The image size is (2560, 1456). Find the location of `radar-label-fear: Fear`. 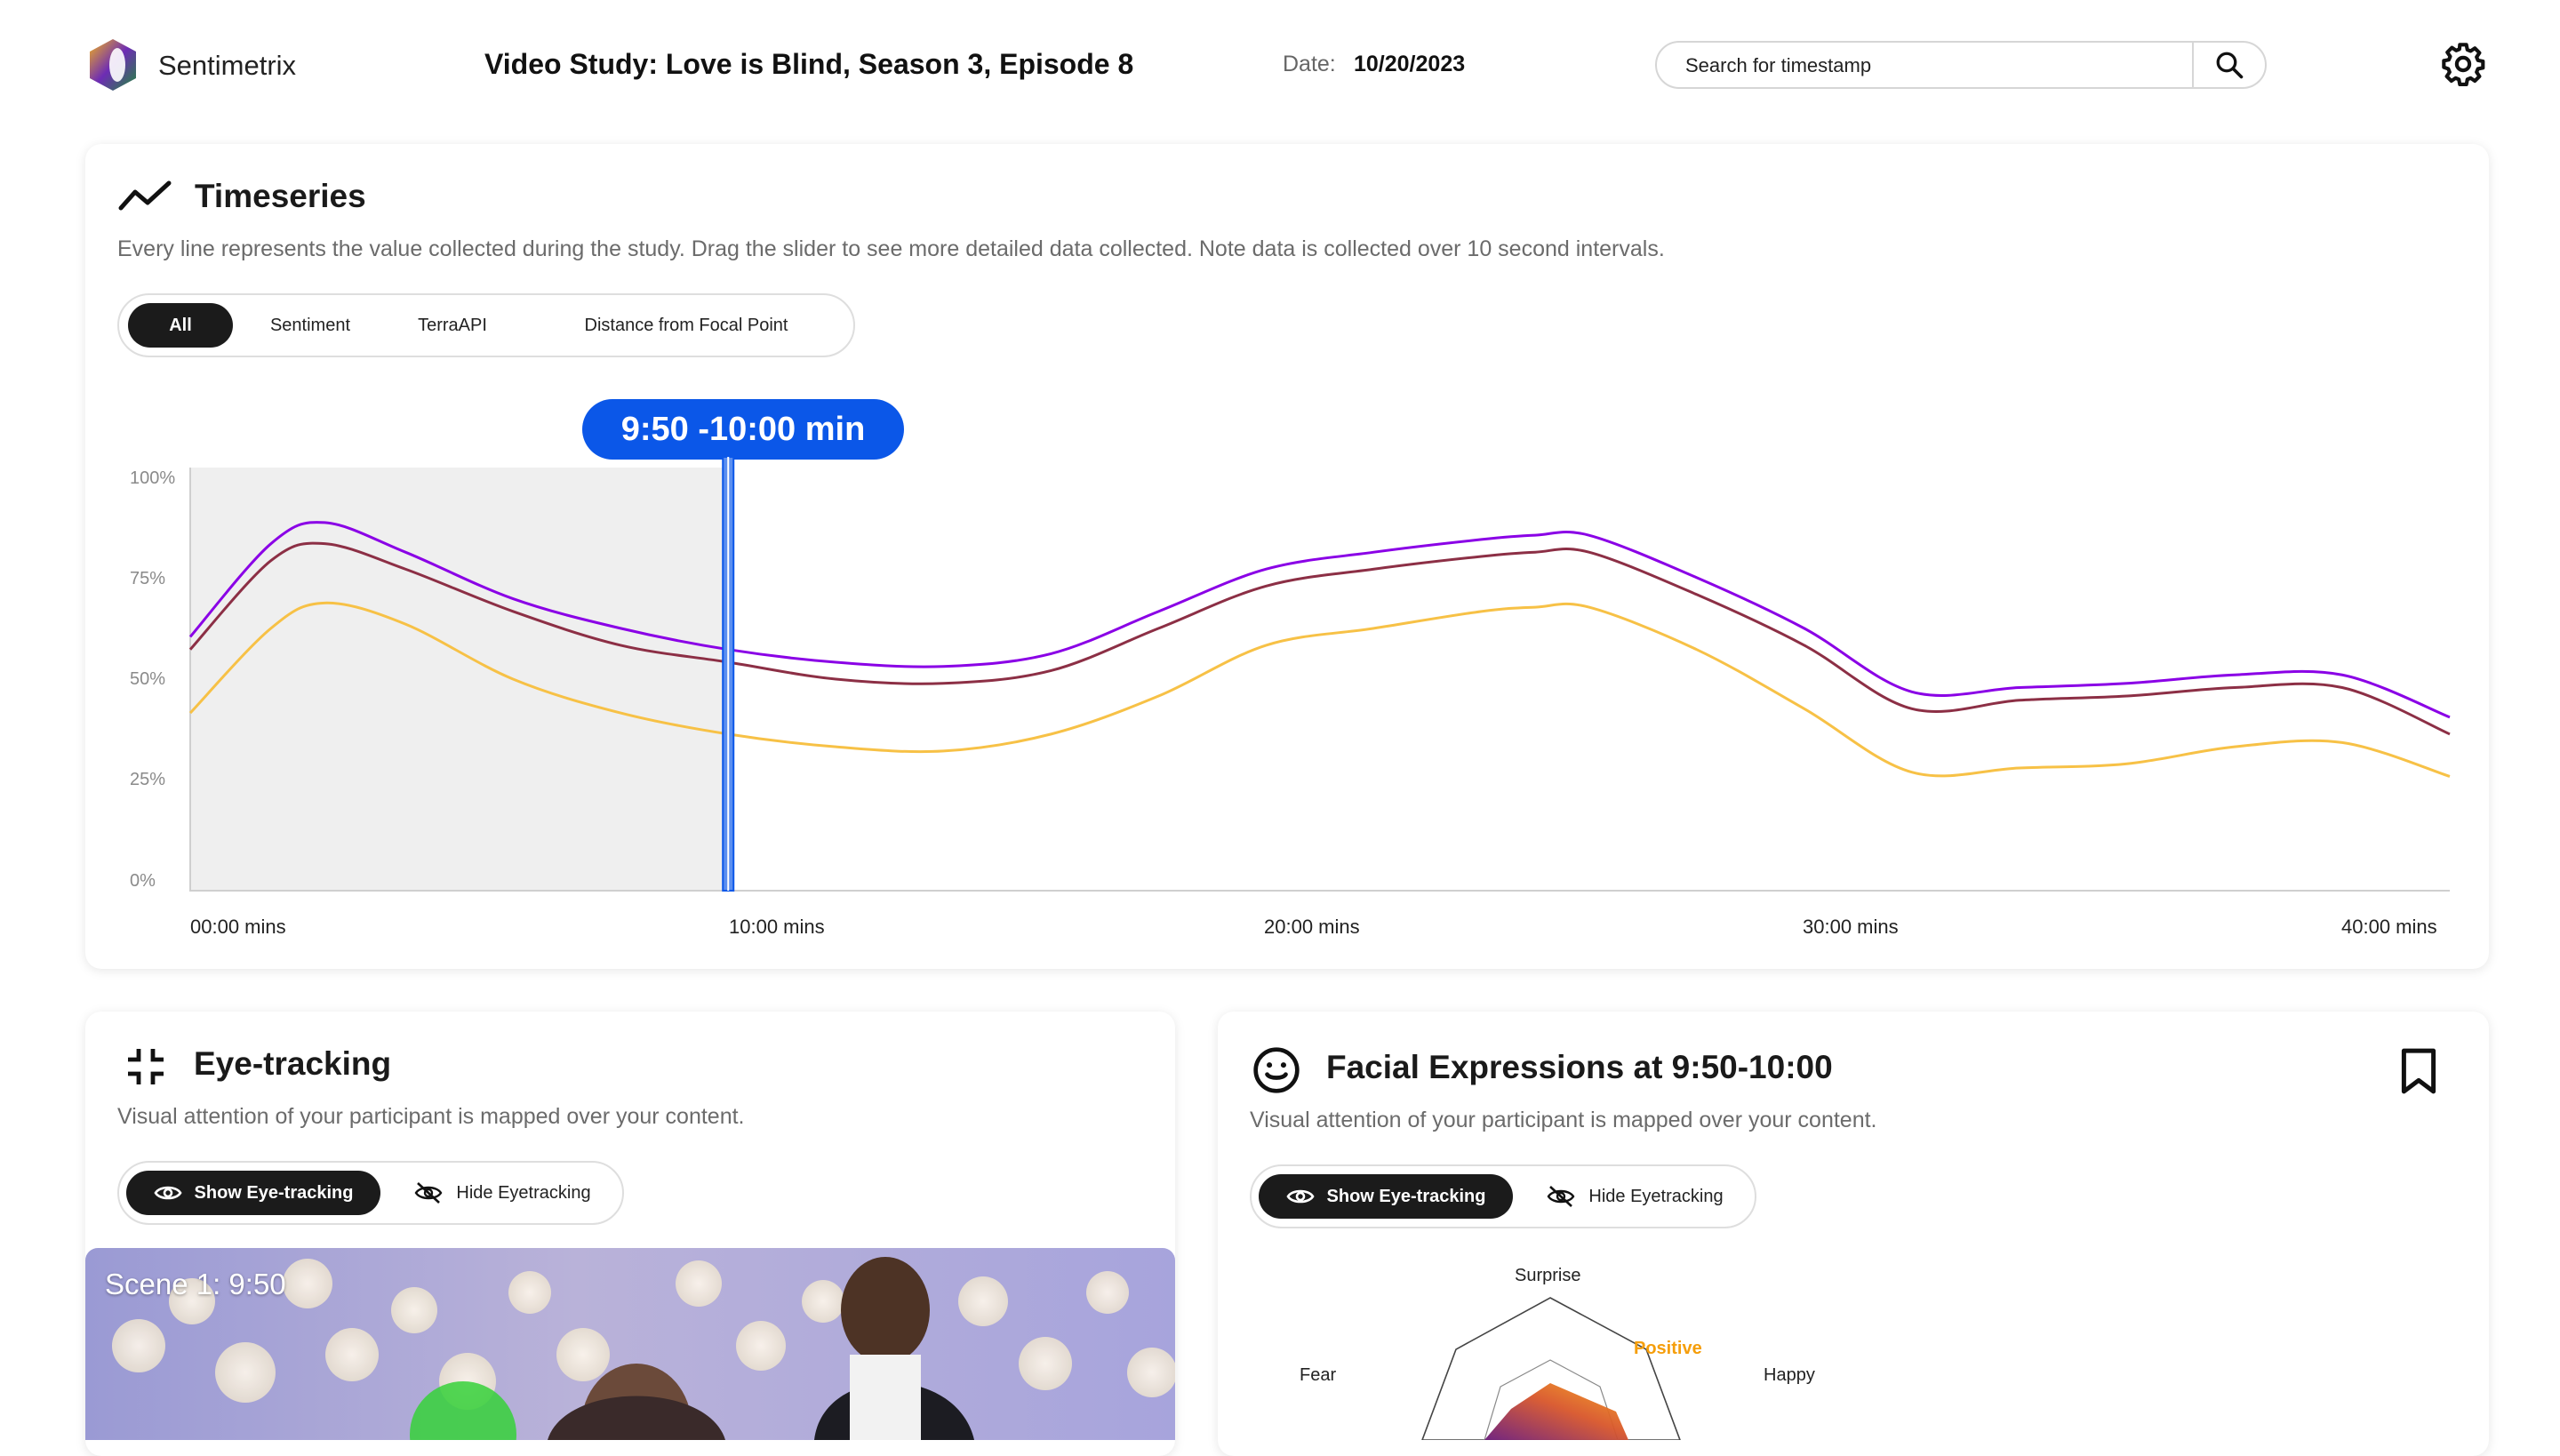

radar-label-fear: Fear is located at coordinates (1318, 1375).